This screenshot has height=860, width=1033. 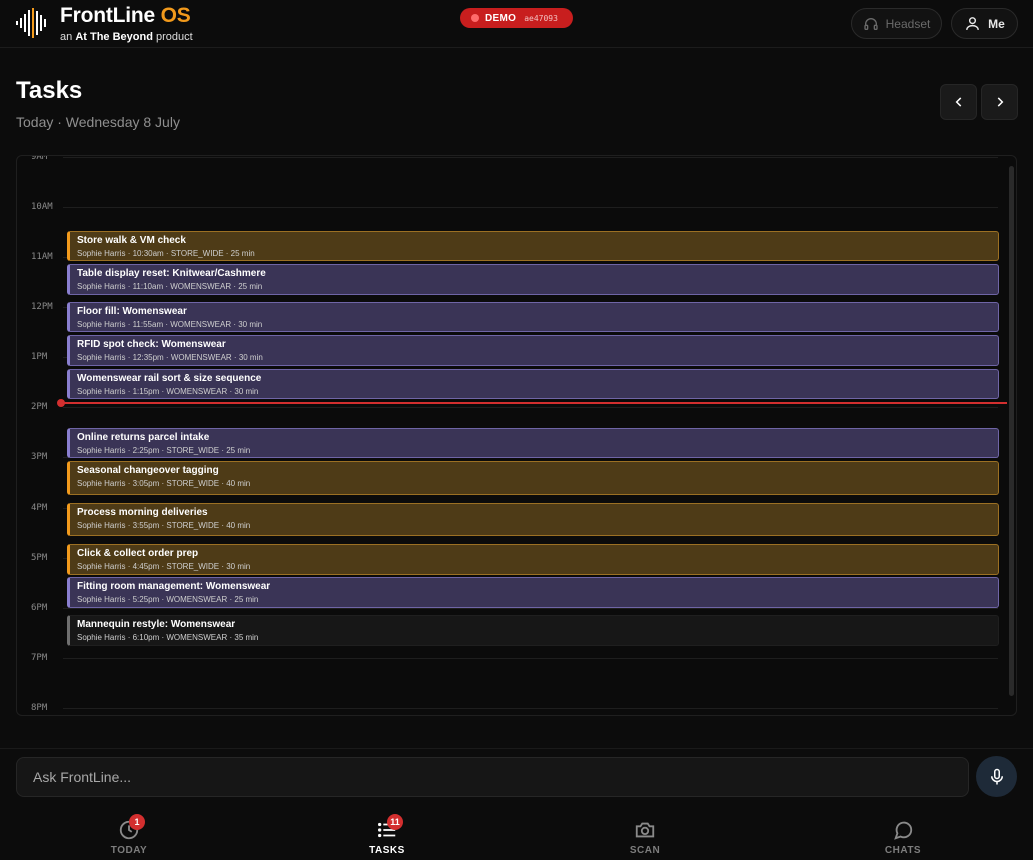 What do you see at coordinates (169, 378) in the screenshot?
I see `task-title: Womenswear rail sort & size sequence` at bounding box center [169, 378].